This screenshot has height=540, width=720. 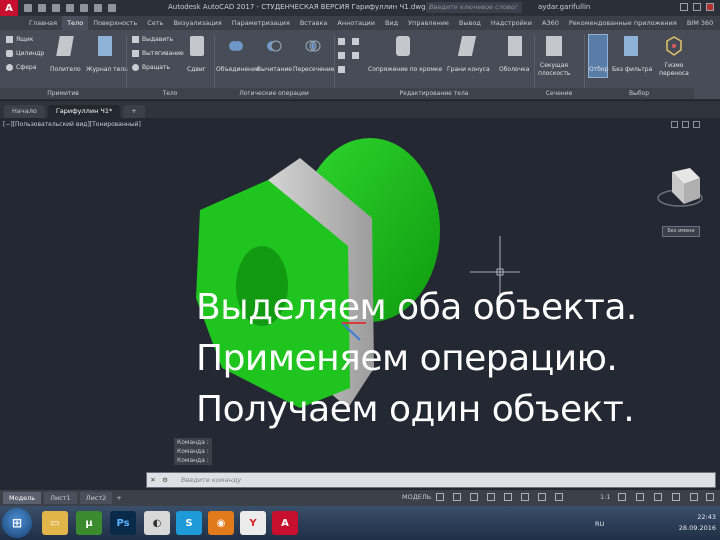 What do you see at coordinates (313, 45) in the screenshot?
I see `intersect-icon` at bounding box center [313, 45].